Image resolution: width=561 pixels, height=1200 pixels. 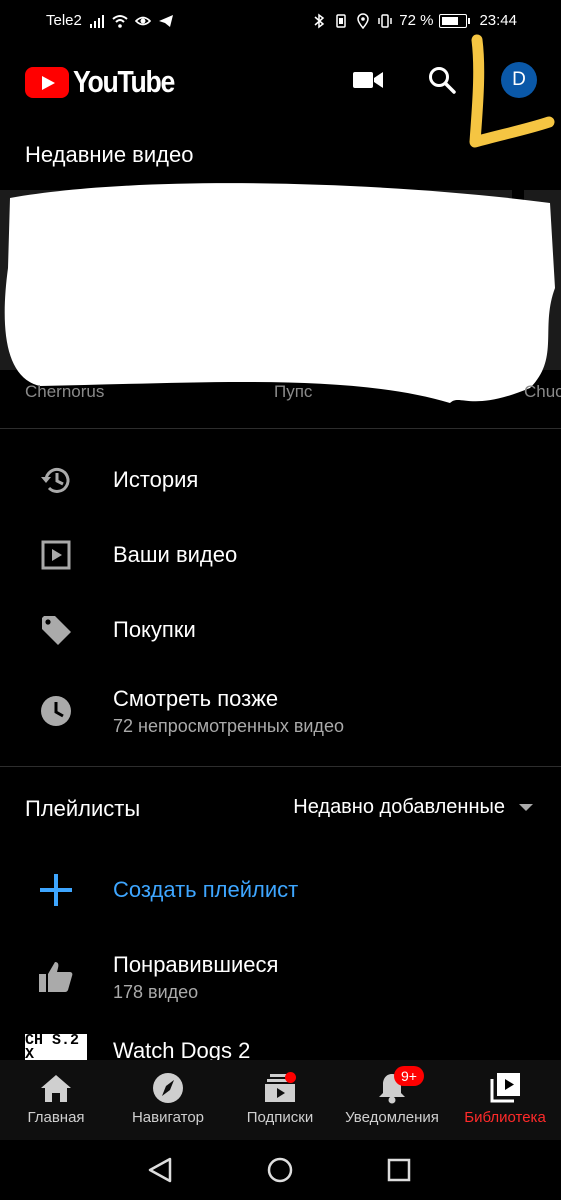 What do you see at coordinates (83, 808) in the screenshot?
I see `playlists-title: Плейлисты` at bounding box center [83, 808].